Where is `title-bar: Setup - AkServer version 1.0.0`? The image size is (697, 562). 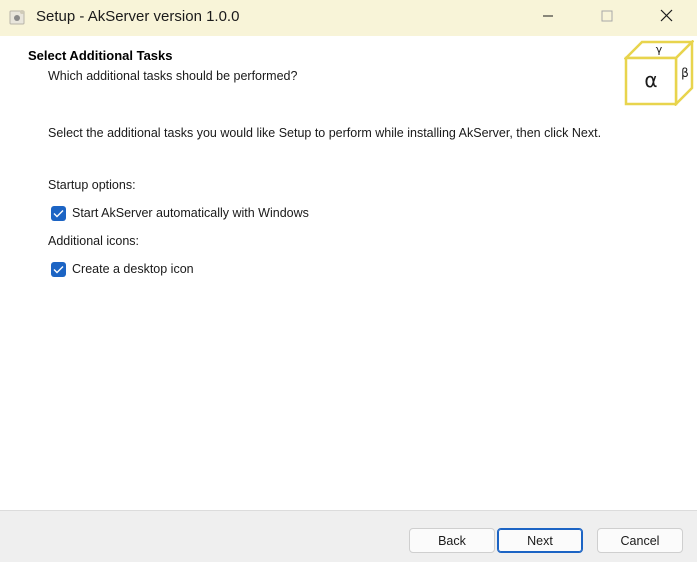
title-bar: Setup - AkServer version 1.0.0 is located at coordinates (348, 18).